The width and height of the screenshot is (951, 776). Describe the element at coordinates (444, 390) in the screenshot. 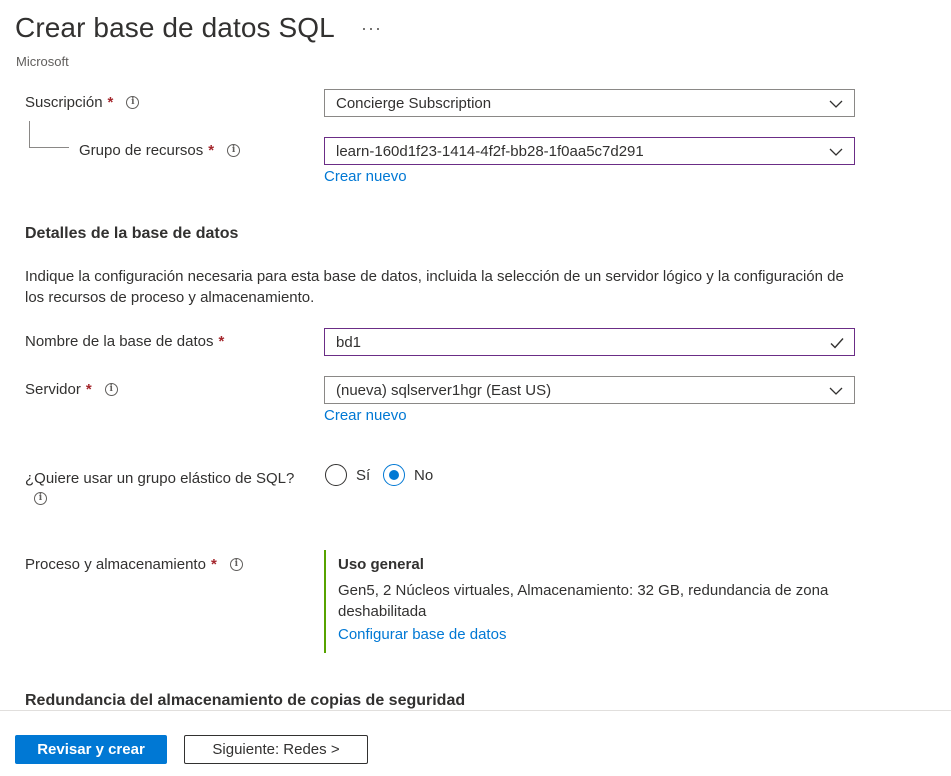

I see `server-value: (nueva) sqlserver1hgr (East US)` at that location.